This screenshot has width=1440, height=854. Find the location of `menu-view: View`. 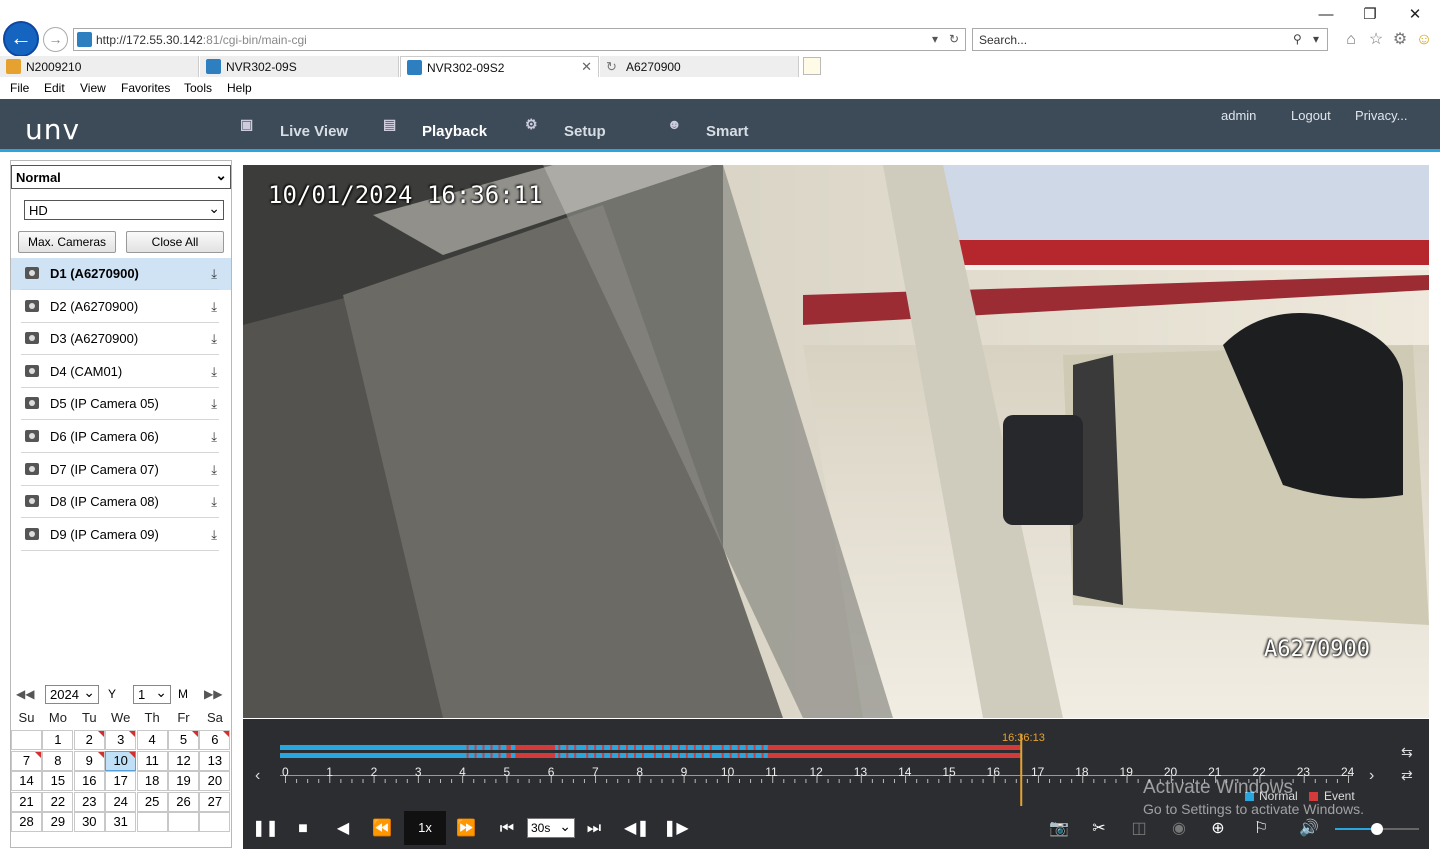

menu-view: View is located at coordinates (93, 88).